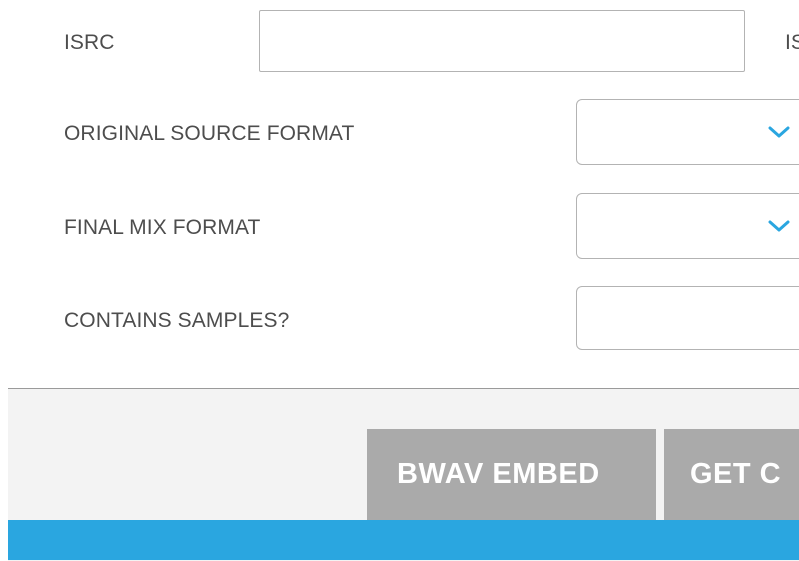 This screenshot has width=799, height=561. I want to click on isrc-input, so click(502, 41).